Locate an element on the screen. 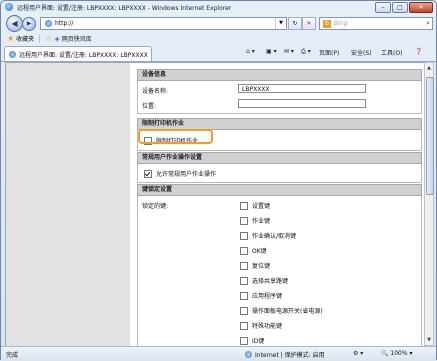 Image resolution: width=437 pixels, height=361 pixels. tab-label: 远程用户界面: 设置/注册: LBPXXXX: LBPXXXX is located at coordinates (83, 54).